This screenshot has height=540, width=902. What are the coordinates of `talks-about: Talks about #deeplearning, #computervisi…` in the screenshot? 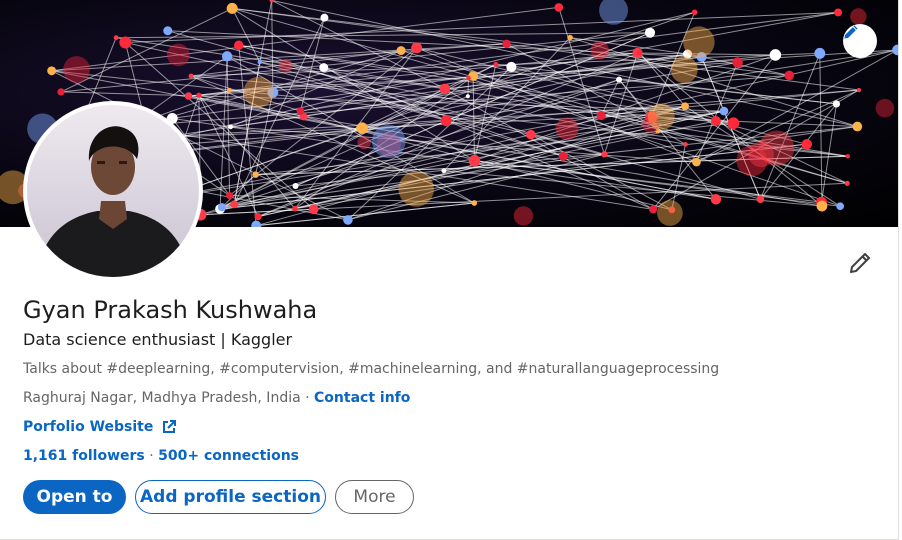 It's located at (371, 369).